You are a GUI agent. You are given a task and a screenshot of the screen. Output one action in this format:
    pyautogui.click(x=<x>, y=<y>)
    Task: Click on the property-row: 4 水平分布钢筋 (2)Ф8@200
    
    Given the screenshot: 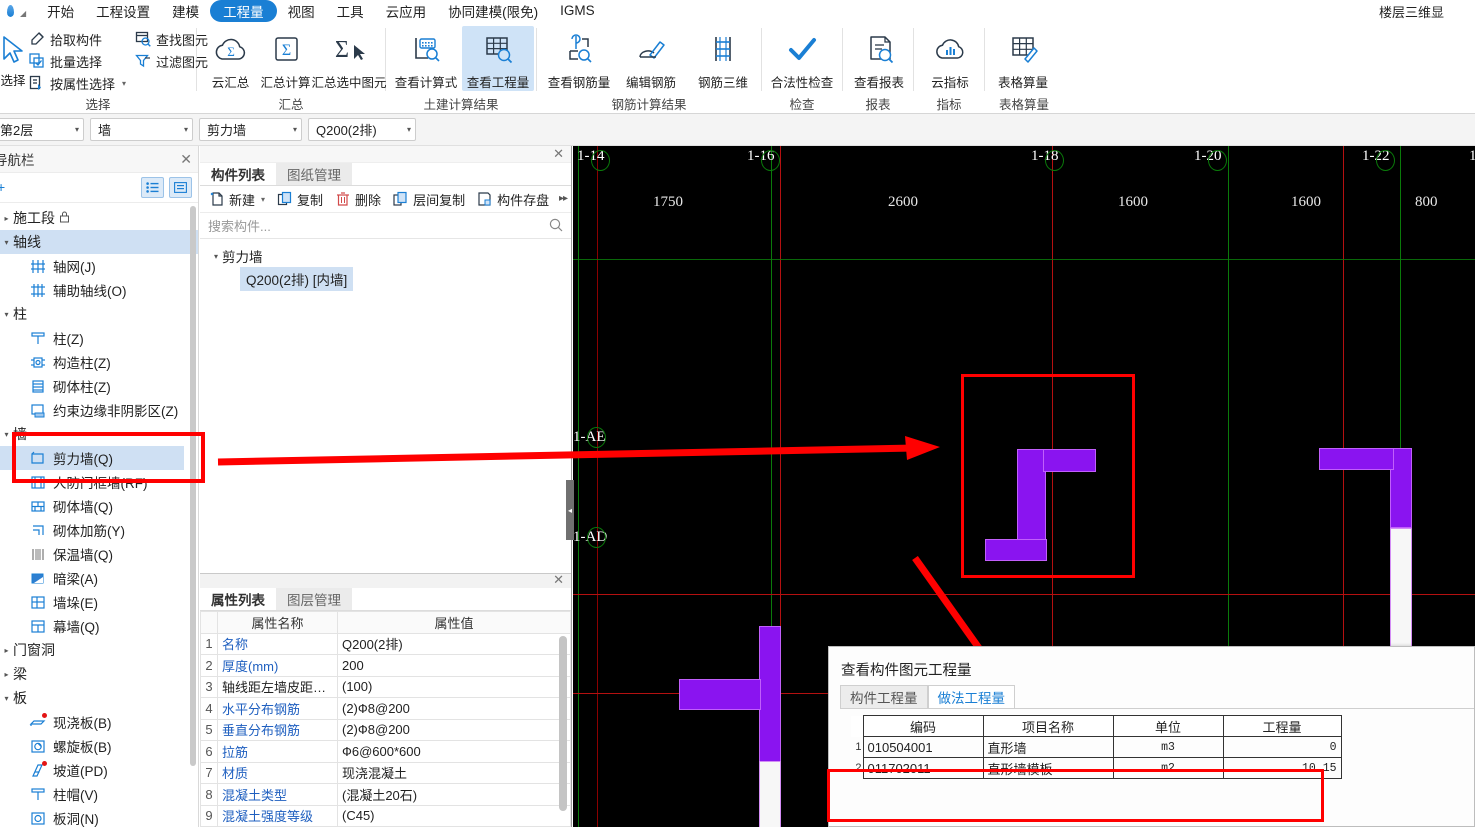 What is the action you would take?
    pyautogui.click(x=385, y=708)
    